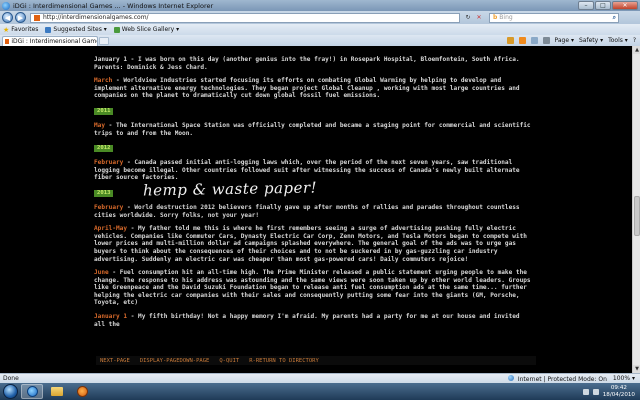  Describe the element at coordinates (320, 352) in the screenshot. I see `bottom-fade` at that location.